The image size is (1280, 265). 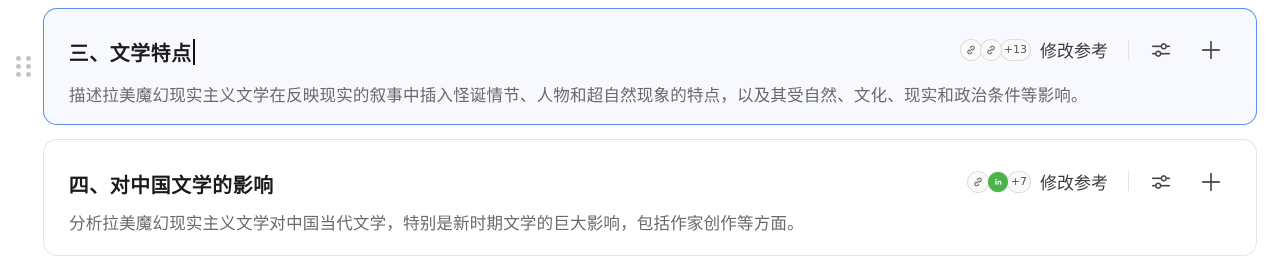 I want to click on text-caret, so click(x=194, y=52).